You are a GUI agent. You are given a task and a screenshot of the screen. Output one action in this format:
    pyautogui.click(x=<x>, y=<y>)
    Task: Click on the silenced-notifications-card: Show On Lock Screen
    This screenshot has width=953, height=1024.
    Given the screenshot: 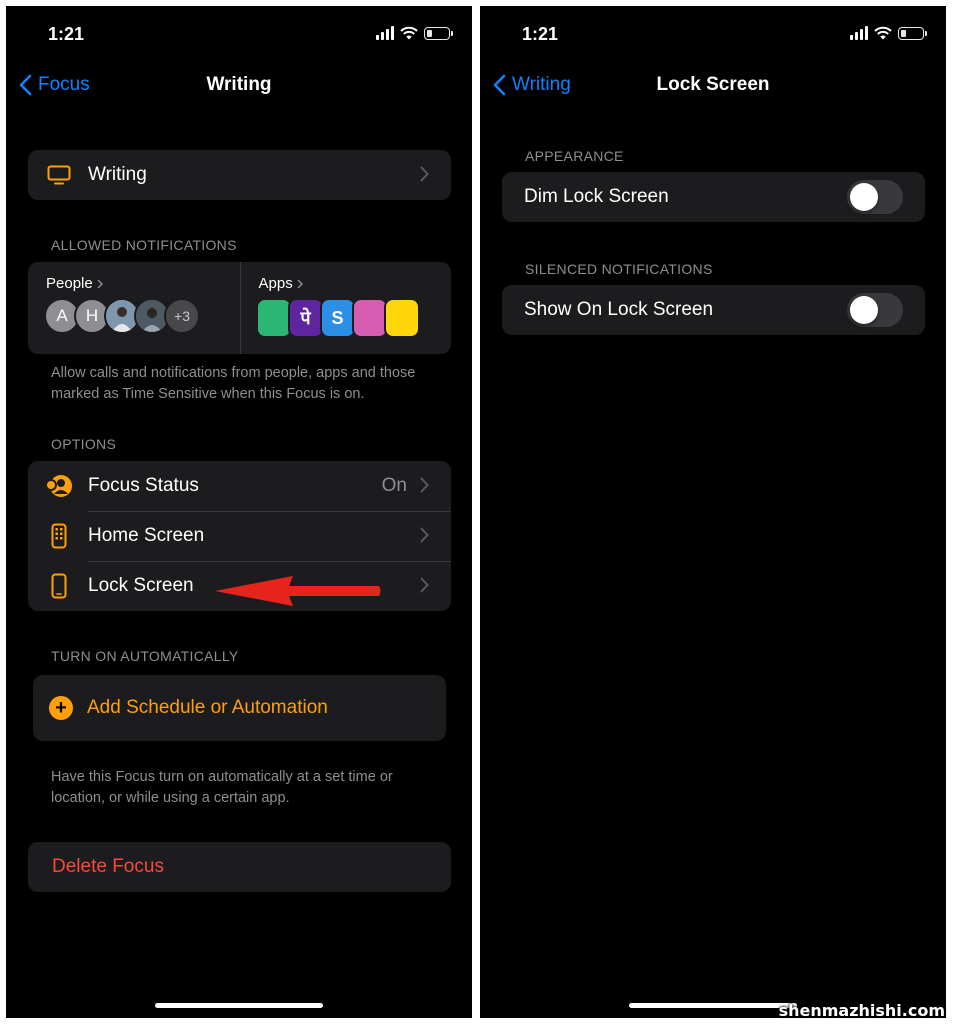 What is the action you would take?
    pyautogui.click(x=713, y=310)
    